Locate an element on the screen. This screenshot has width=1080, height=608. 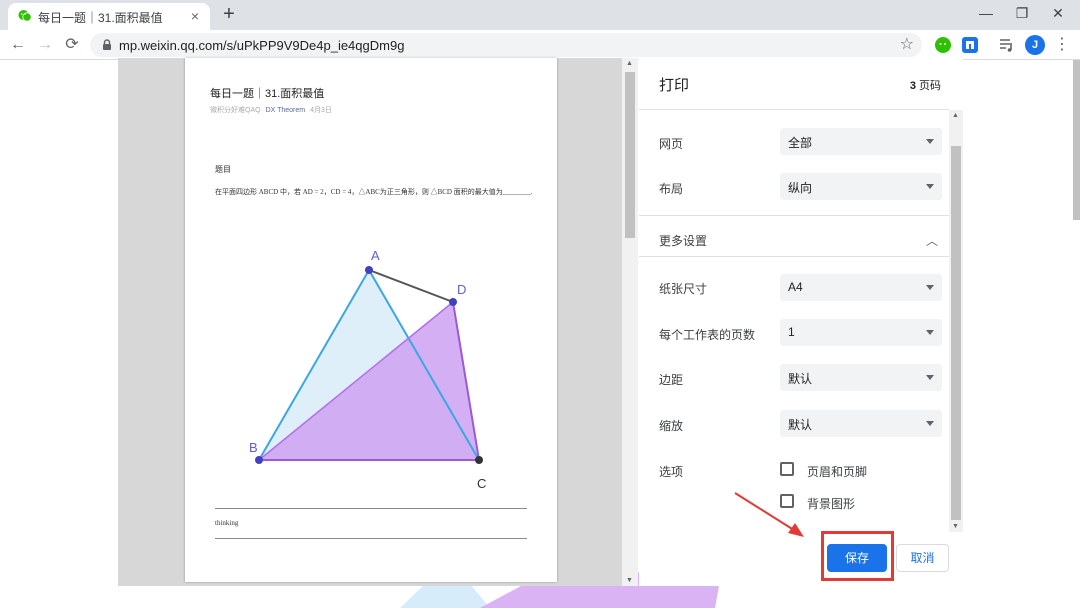
tab-strip: 每日一题｜31.面积最值 × + — ❐ ✕ is located at coordinates (540, 15).